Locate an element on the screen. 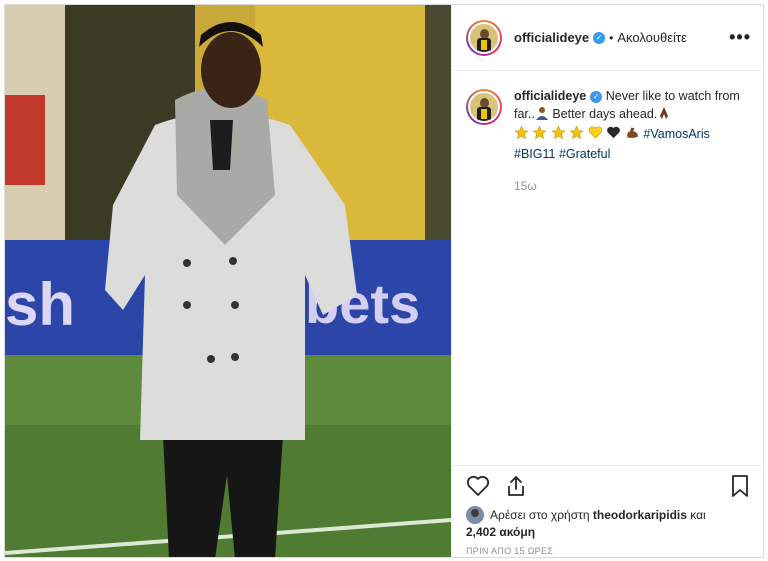  bookmark-icon is located at coordinates (740, 486).